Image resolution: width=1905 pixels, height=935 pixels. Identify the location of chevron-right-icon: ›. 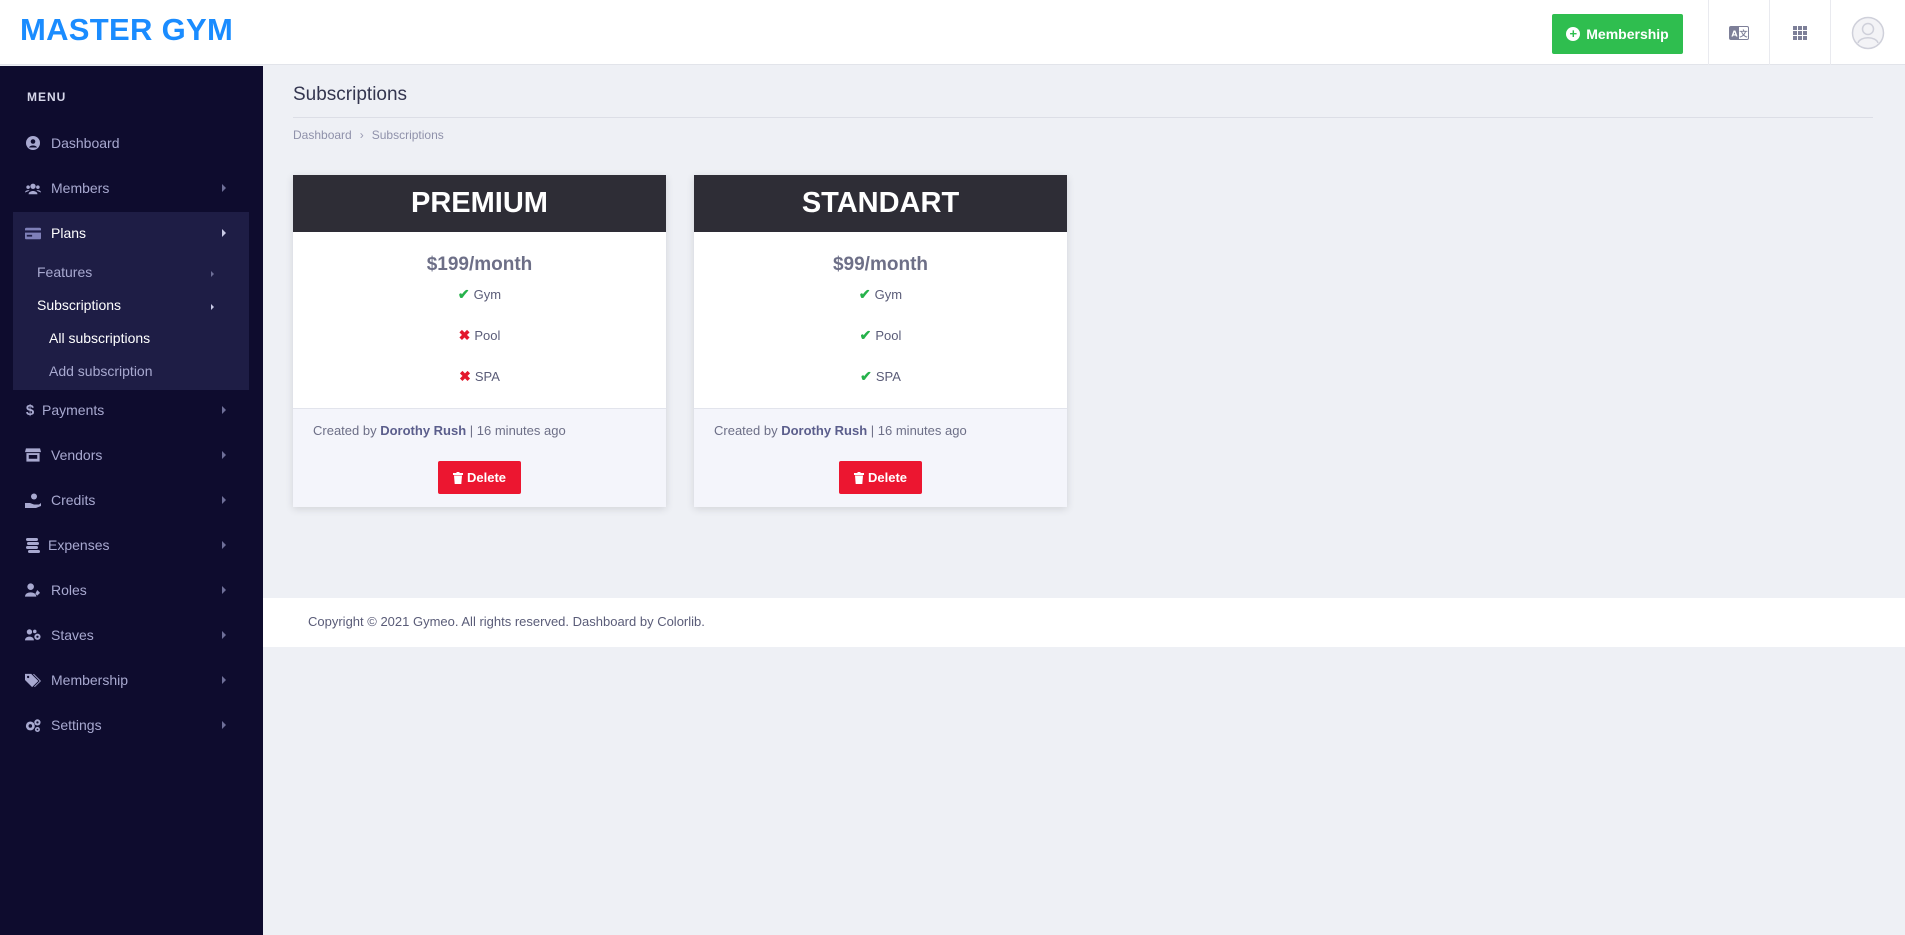
(361, 135).